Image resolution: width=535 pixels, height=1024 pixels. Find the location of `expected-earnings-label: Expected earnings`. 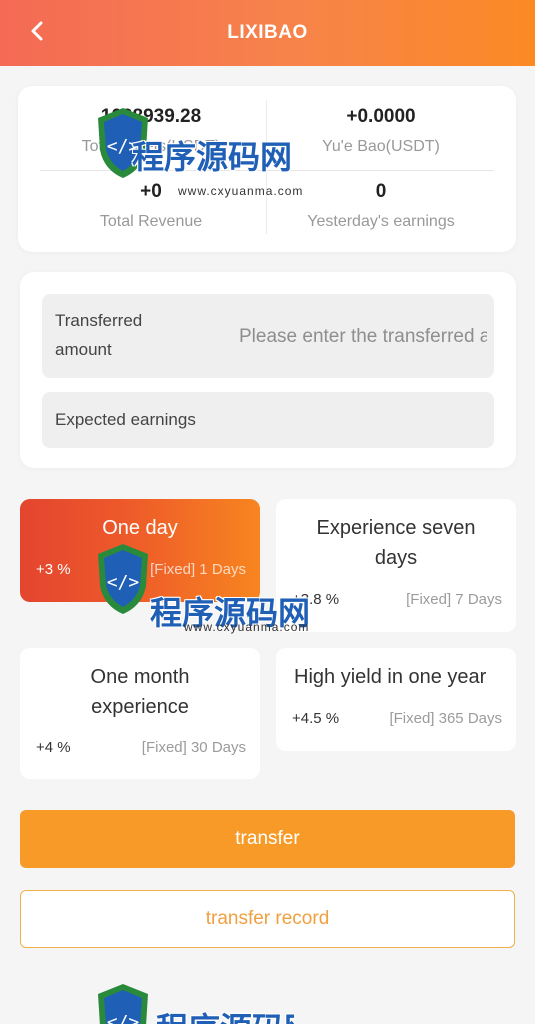

expected-earnings-label: Expected earnings is located at coordinates (125, 419).